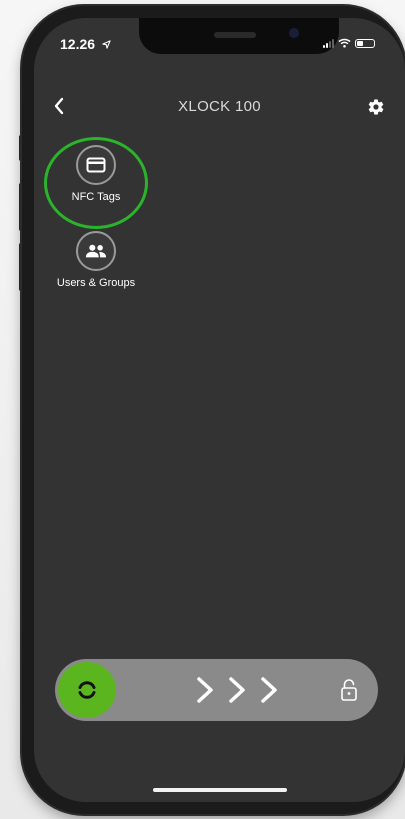  I want to click on nfc-tags-button: NFC Tags, so click(96, 174).